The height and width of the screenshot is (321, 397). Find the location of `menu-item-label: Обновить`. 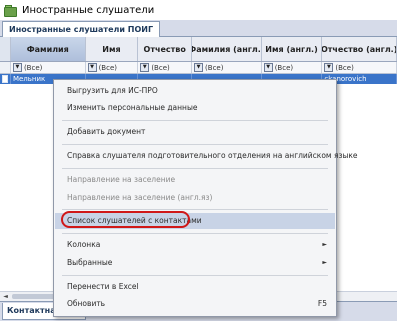

menu-item-label: Обновить is located at coordinates (86, 303).